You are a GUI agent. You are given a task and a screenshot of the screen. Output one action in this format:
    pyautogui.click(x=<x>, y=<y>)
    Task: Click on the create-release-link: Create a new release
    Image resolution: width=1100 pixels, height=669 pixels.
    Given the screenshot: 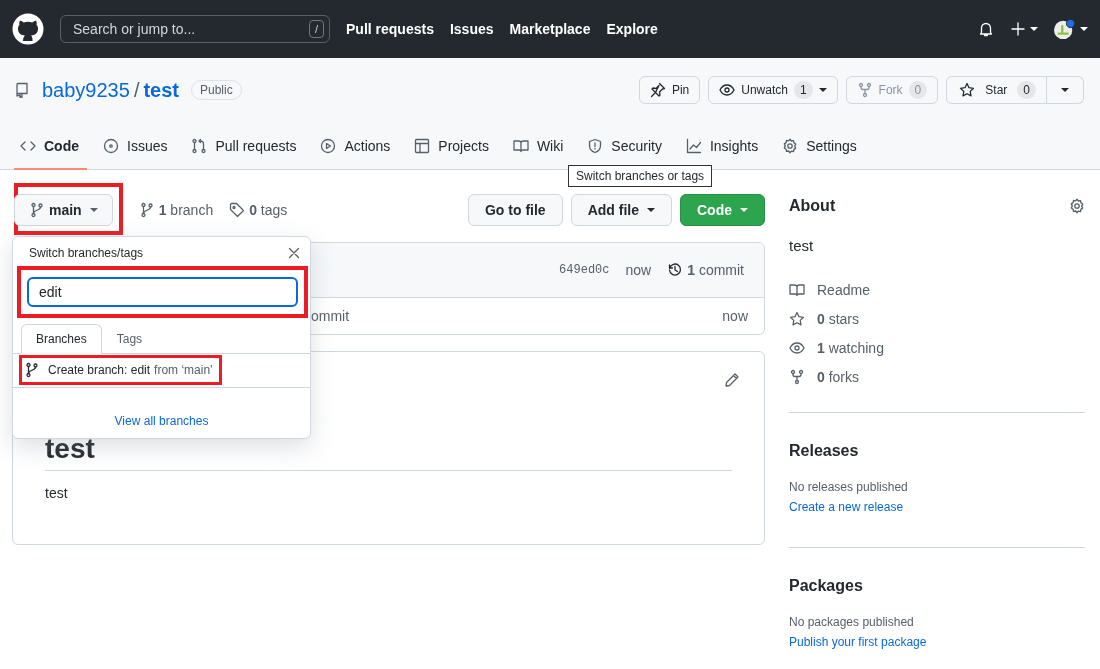 What is the action you would take?
    pyautogui.click(x=846, y=506)
    